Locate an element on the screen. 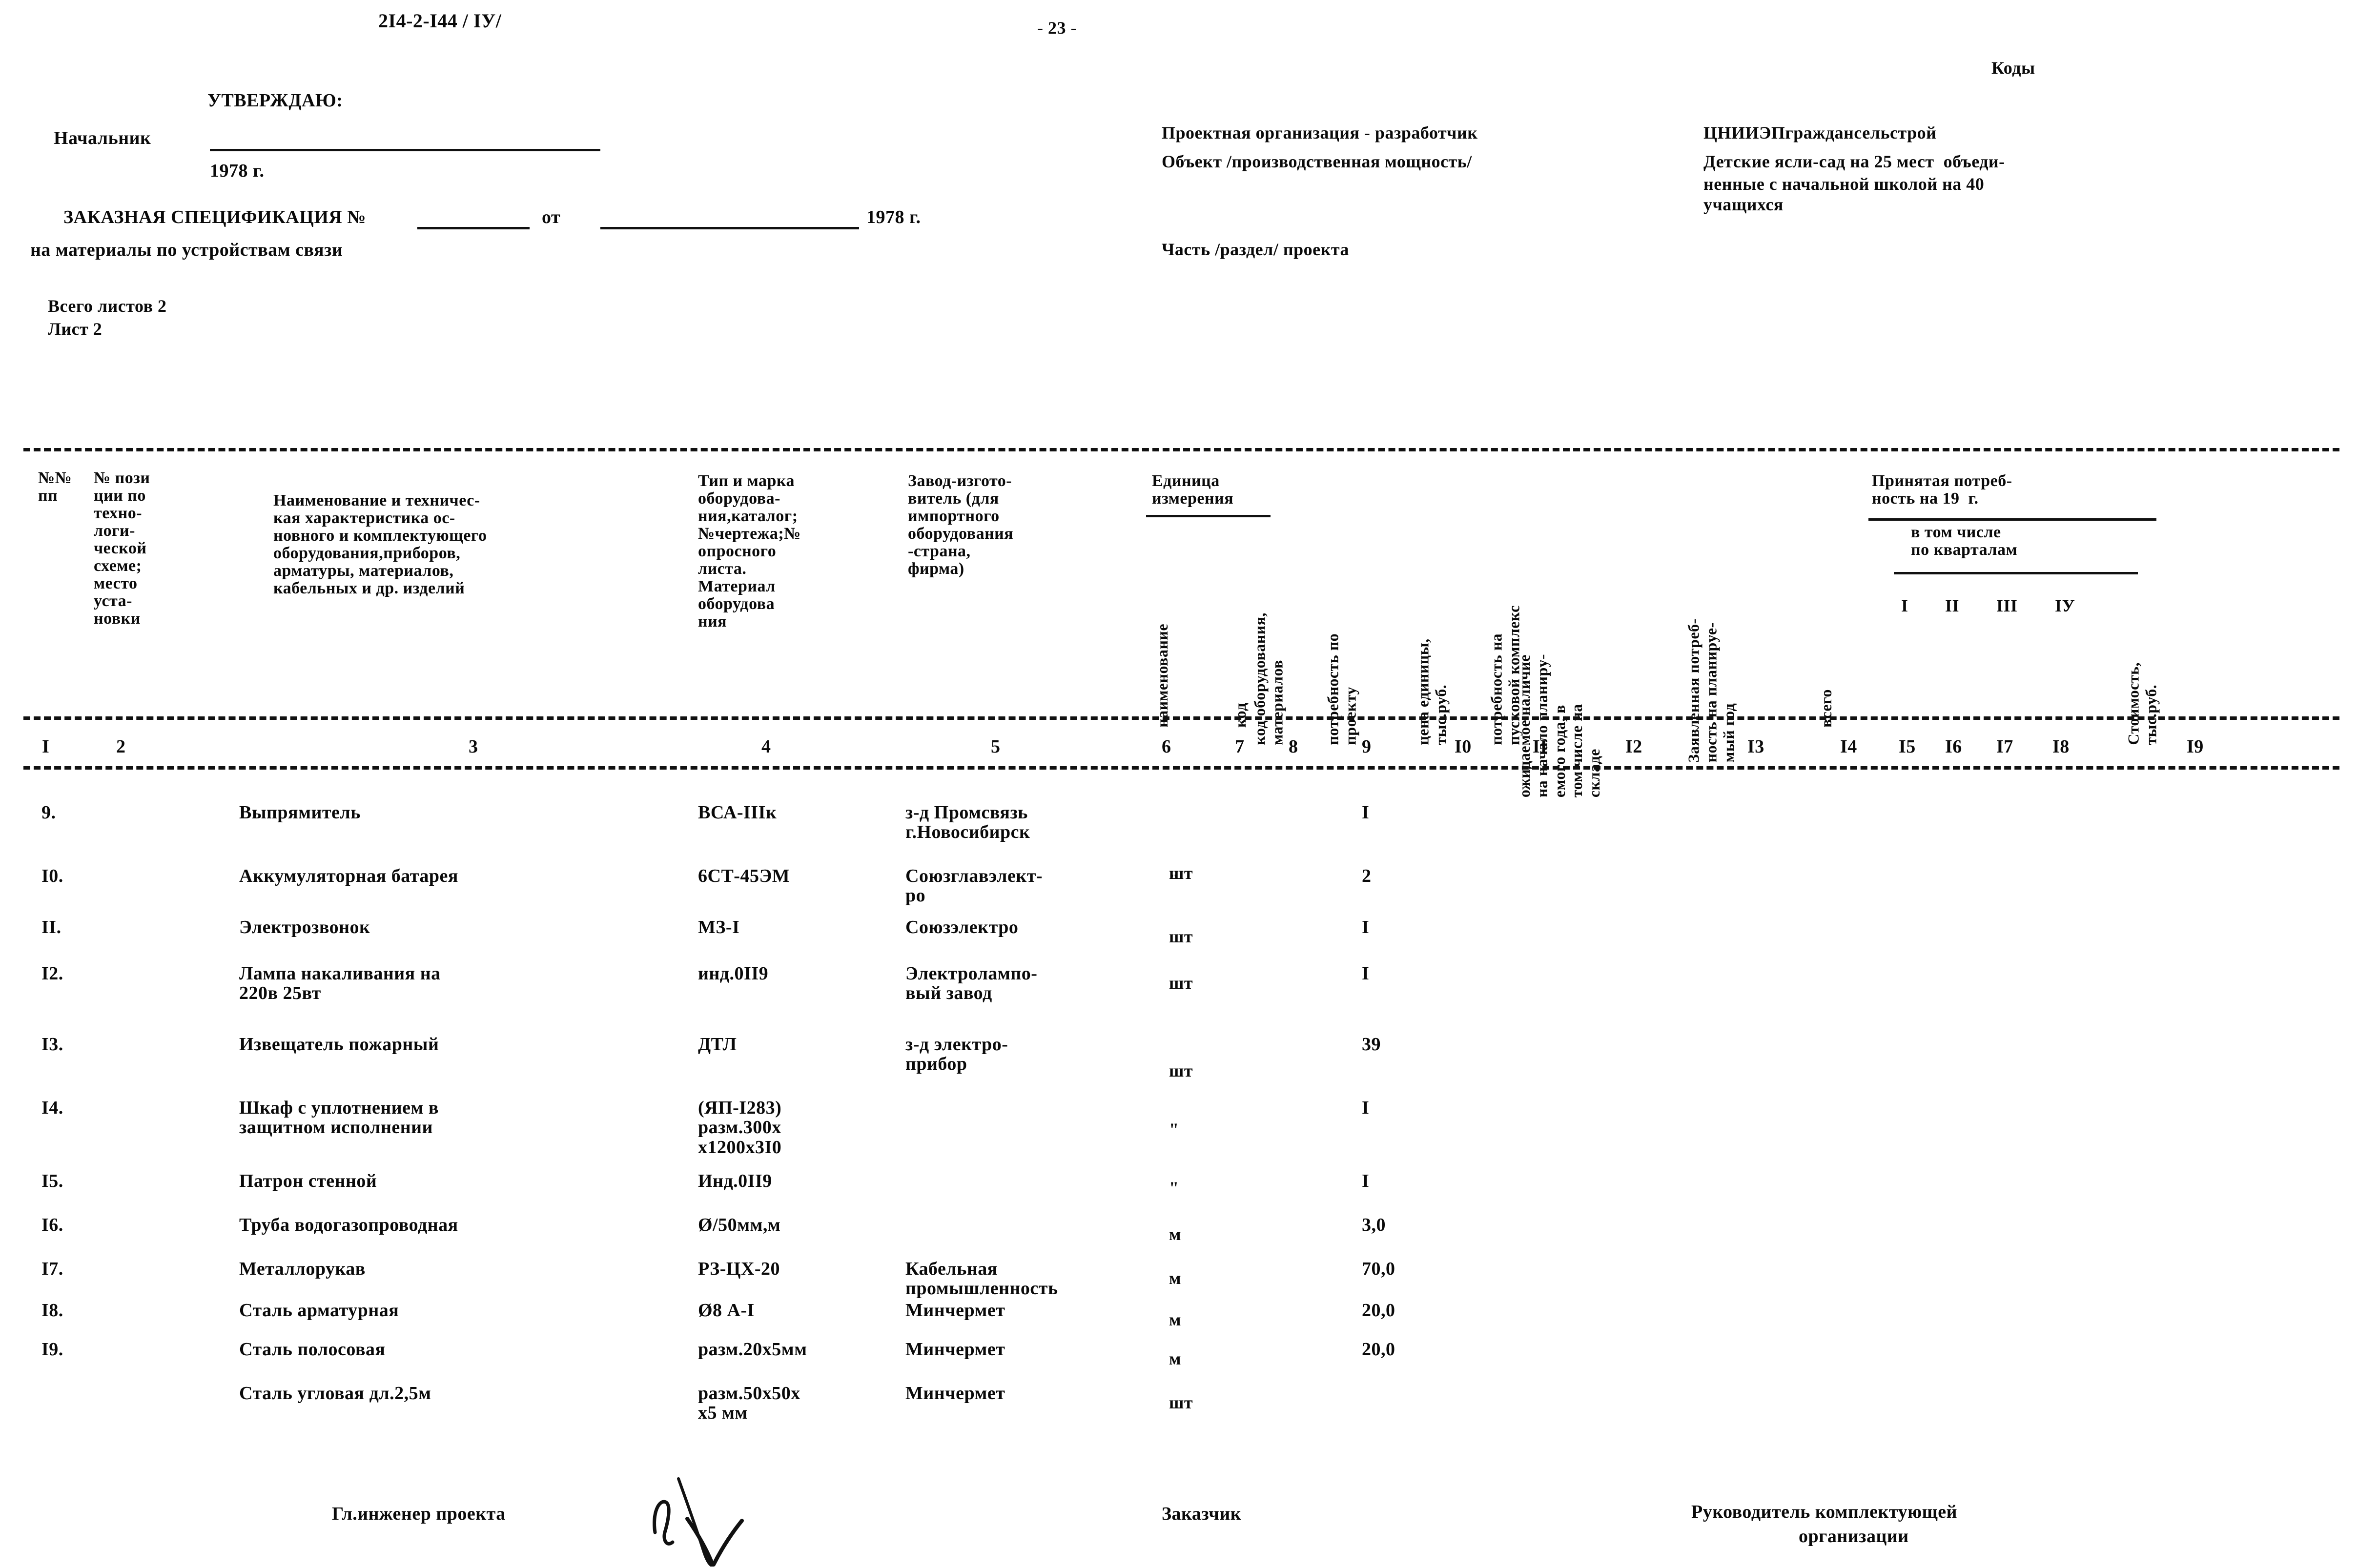  accepted-sub-underline is located at coordinates (2016, 573).